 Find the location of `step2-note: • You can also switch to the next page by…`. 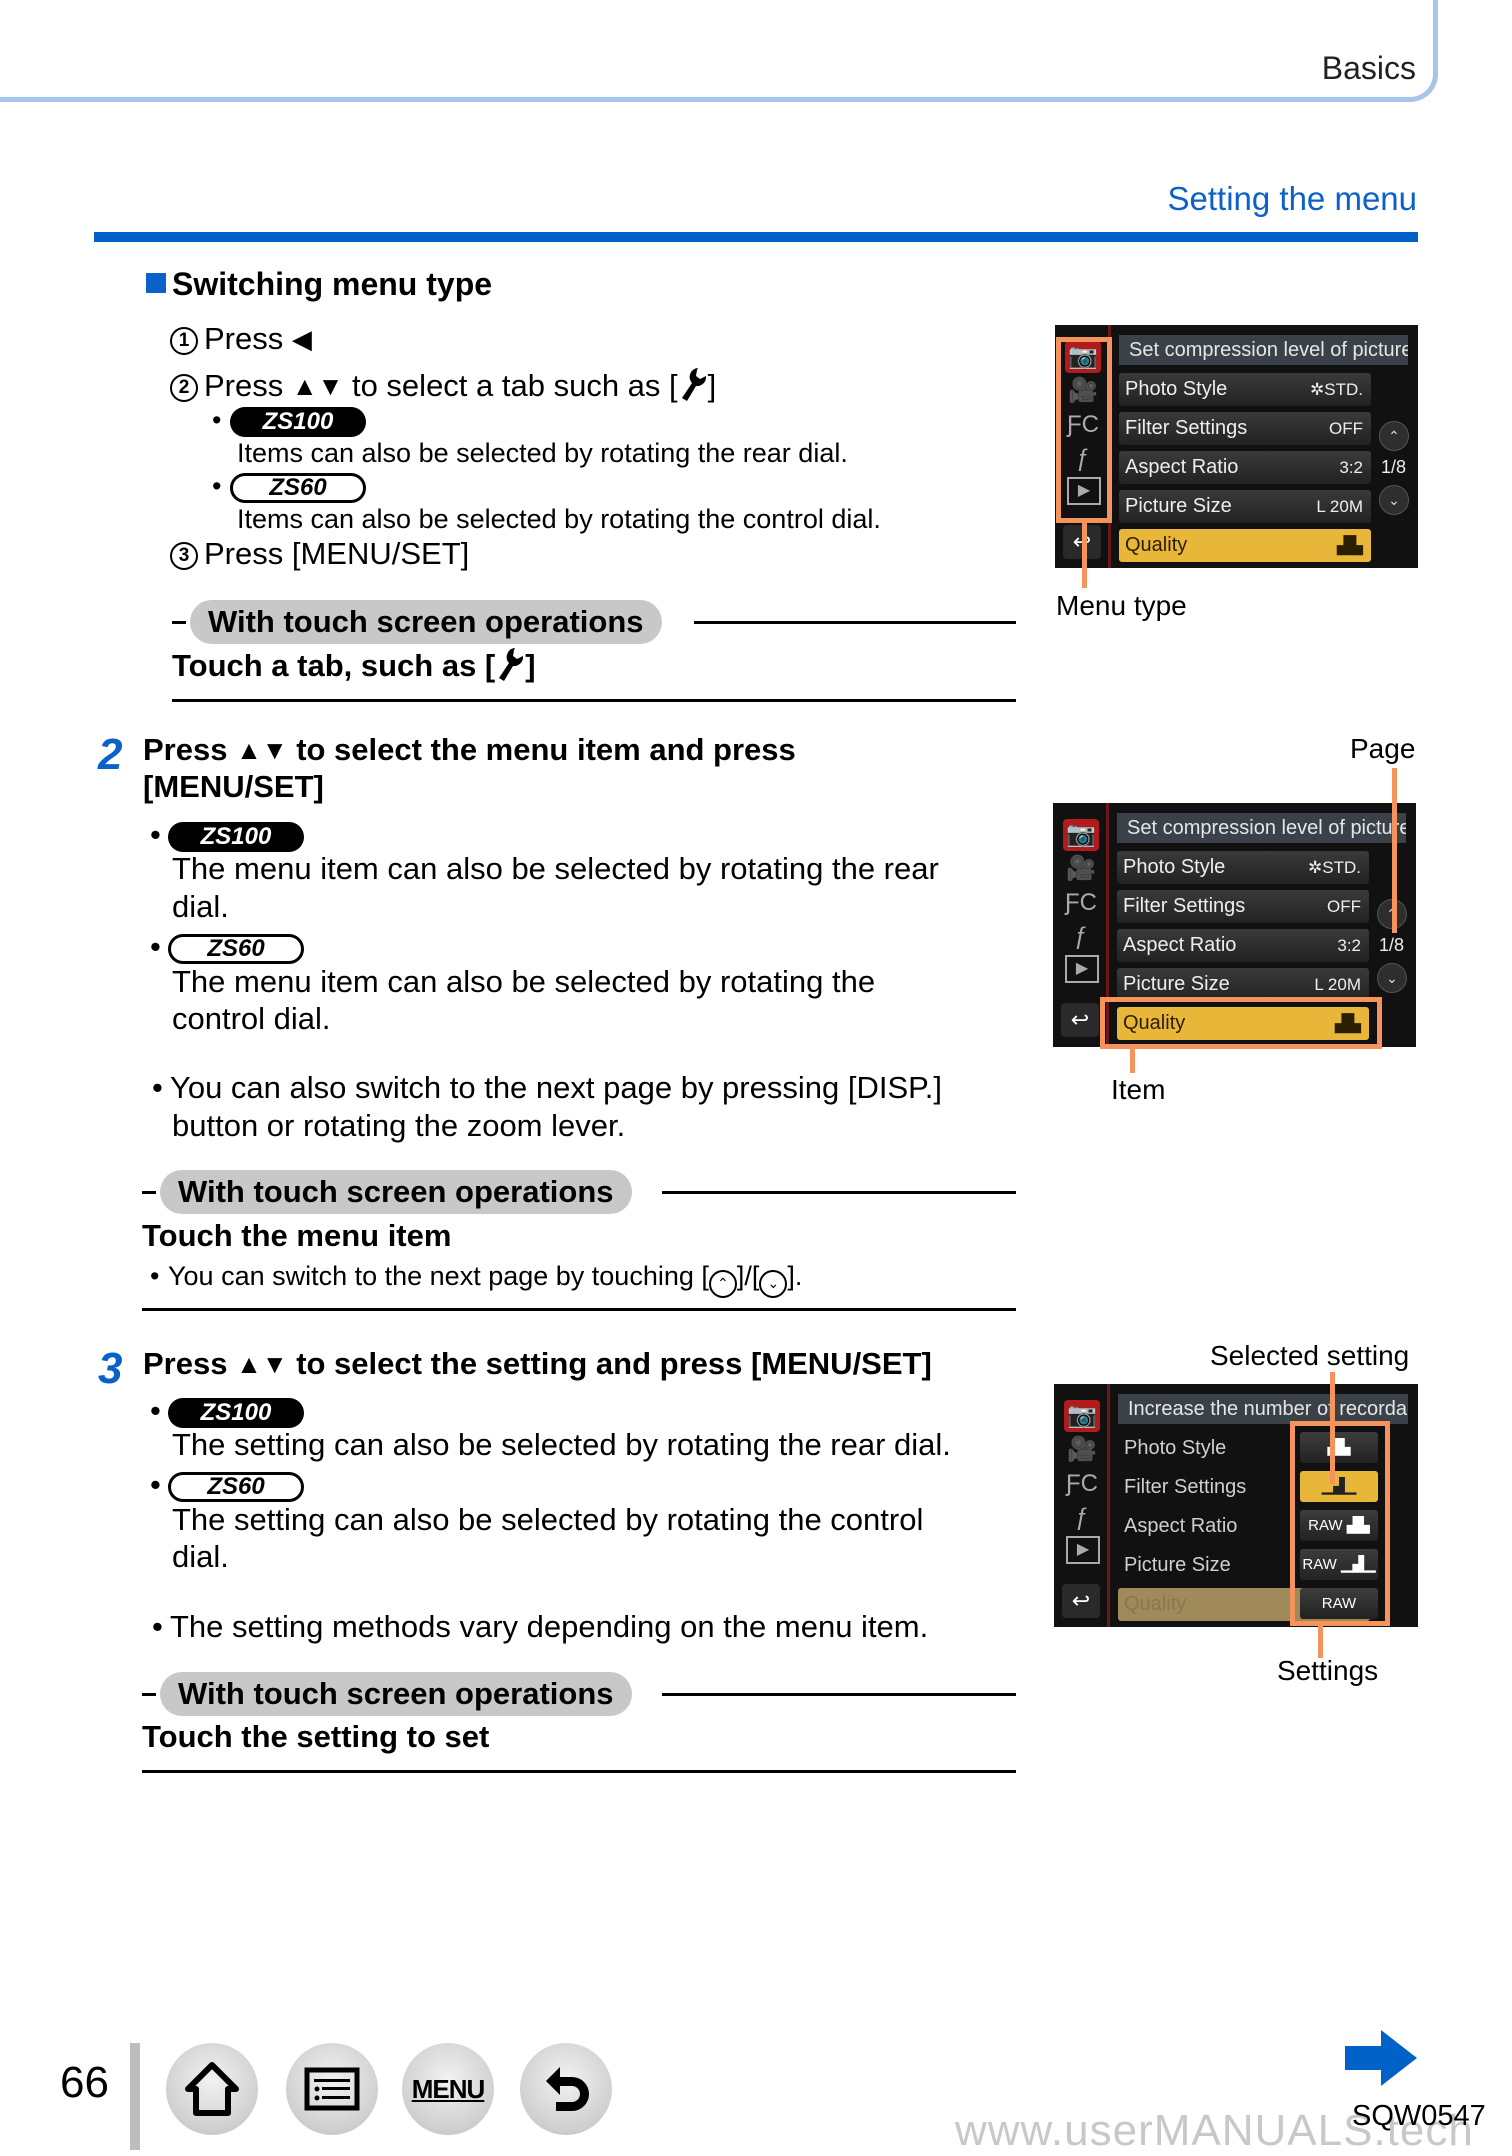

step2-note: • You can also switch to the next page by… is located at coordinates (547, 1087).